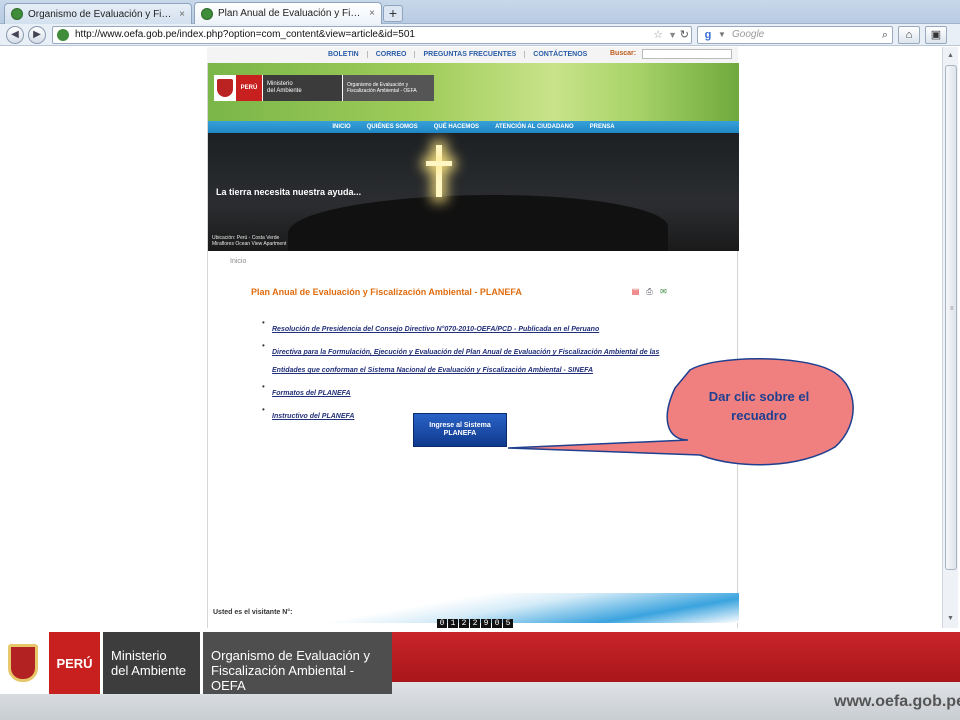 The image size is (960, 720). Describe the element at coordinates (676, 657) in the screenshot. I see `footer-red-band` at that location.